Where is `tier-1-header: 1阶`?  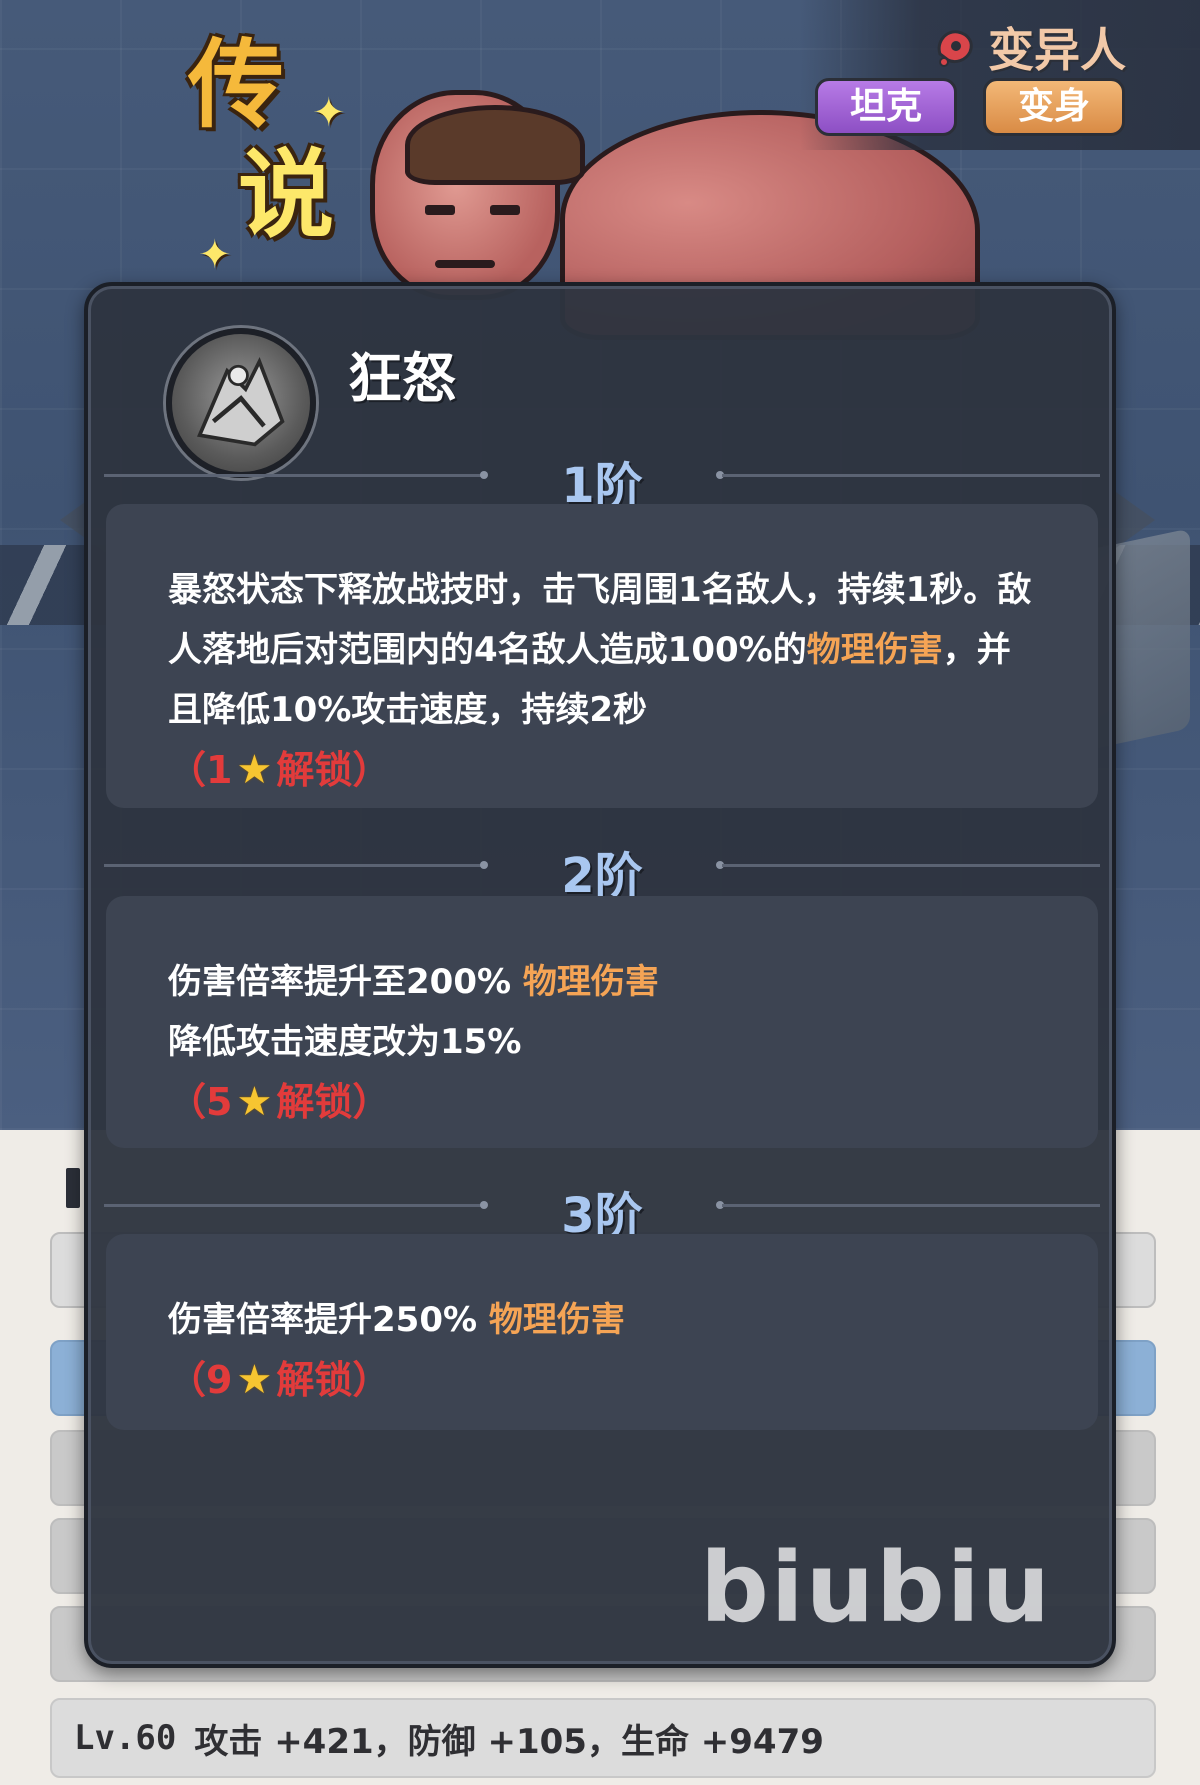 tier-1-header: 1阶 is located at coordinates (602, 480).